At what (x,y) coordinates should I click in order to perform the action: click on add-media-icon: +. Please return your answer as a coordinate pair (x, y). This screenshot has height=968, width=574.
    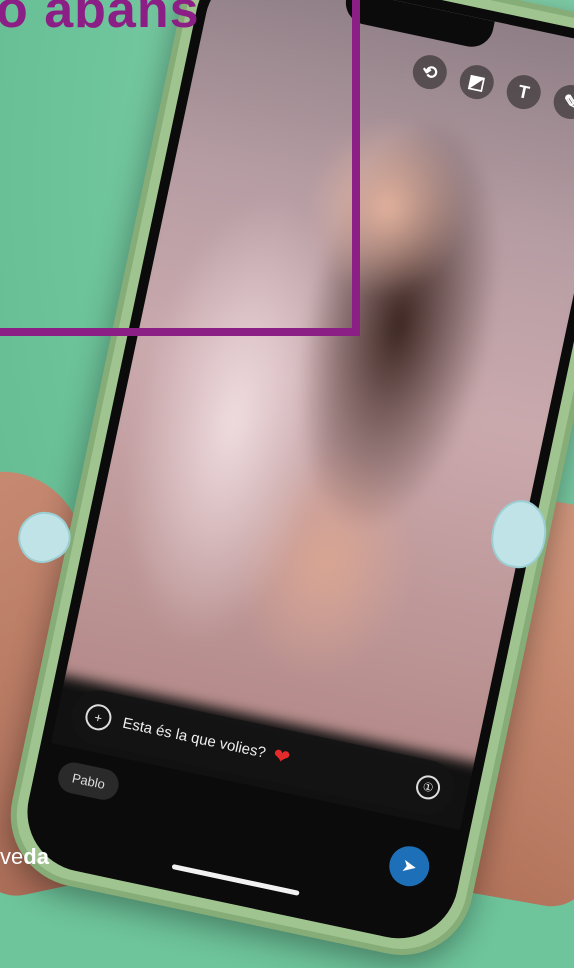
    Looking at the image, I should click on (98, 717).